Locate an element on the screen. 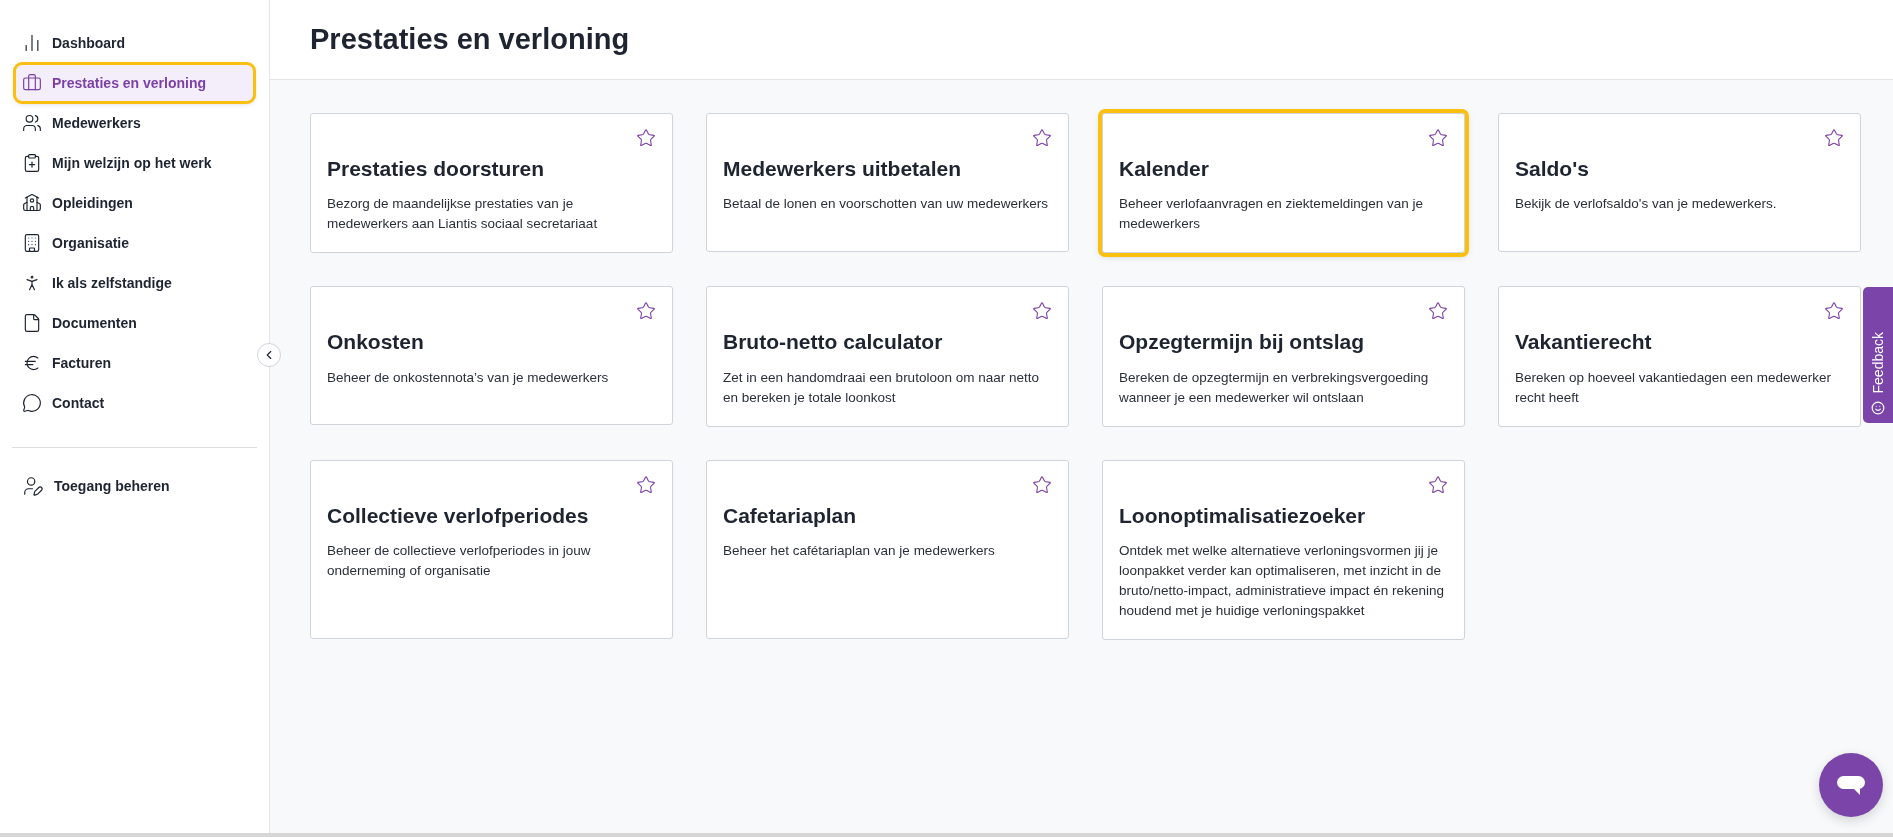  feature-card: Medewerkers uitbetalen Betaal de lonen en voorschotten van uw medewerkers is located at coordinates (887, 182).